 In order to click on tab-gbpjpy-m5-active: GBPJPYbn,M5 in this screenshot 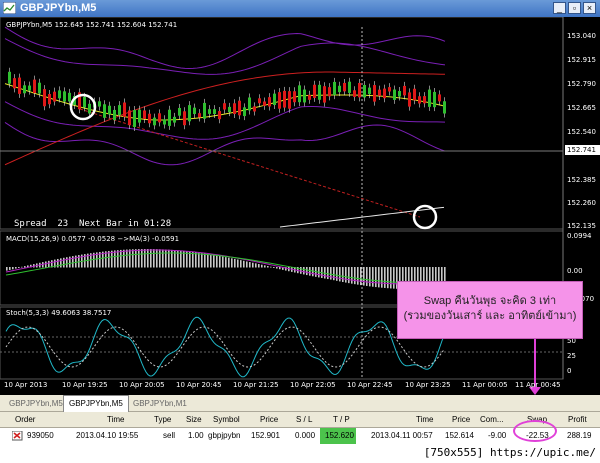, I will do `click(96, 404)`.